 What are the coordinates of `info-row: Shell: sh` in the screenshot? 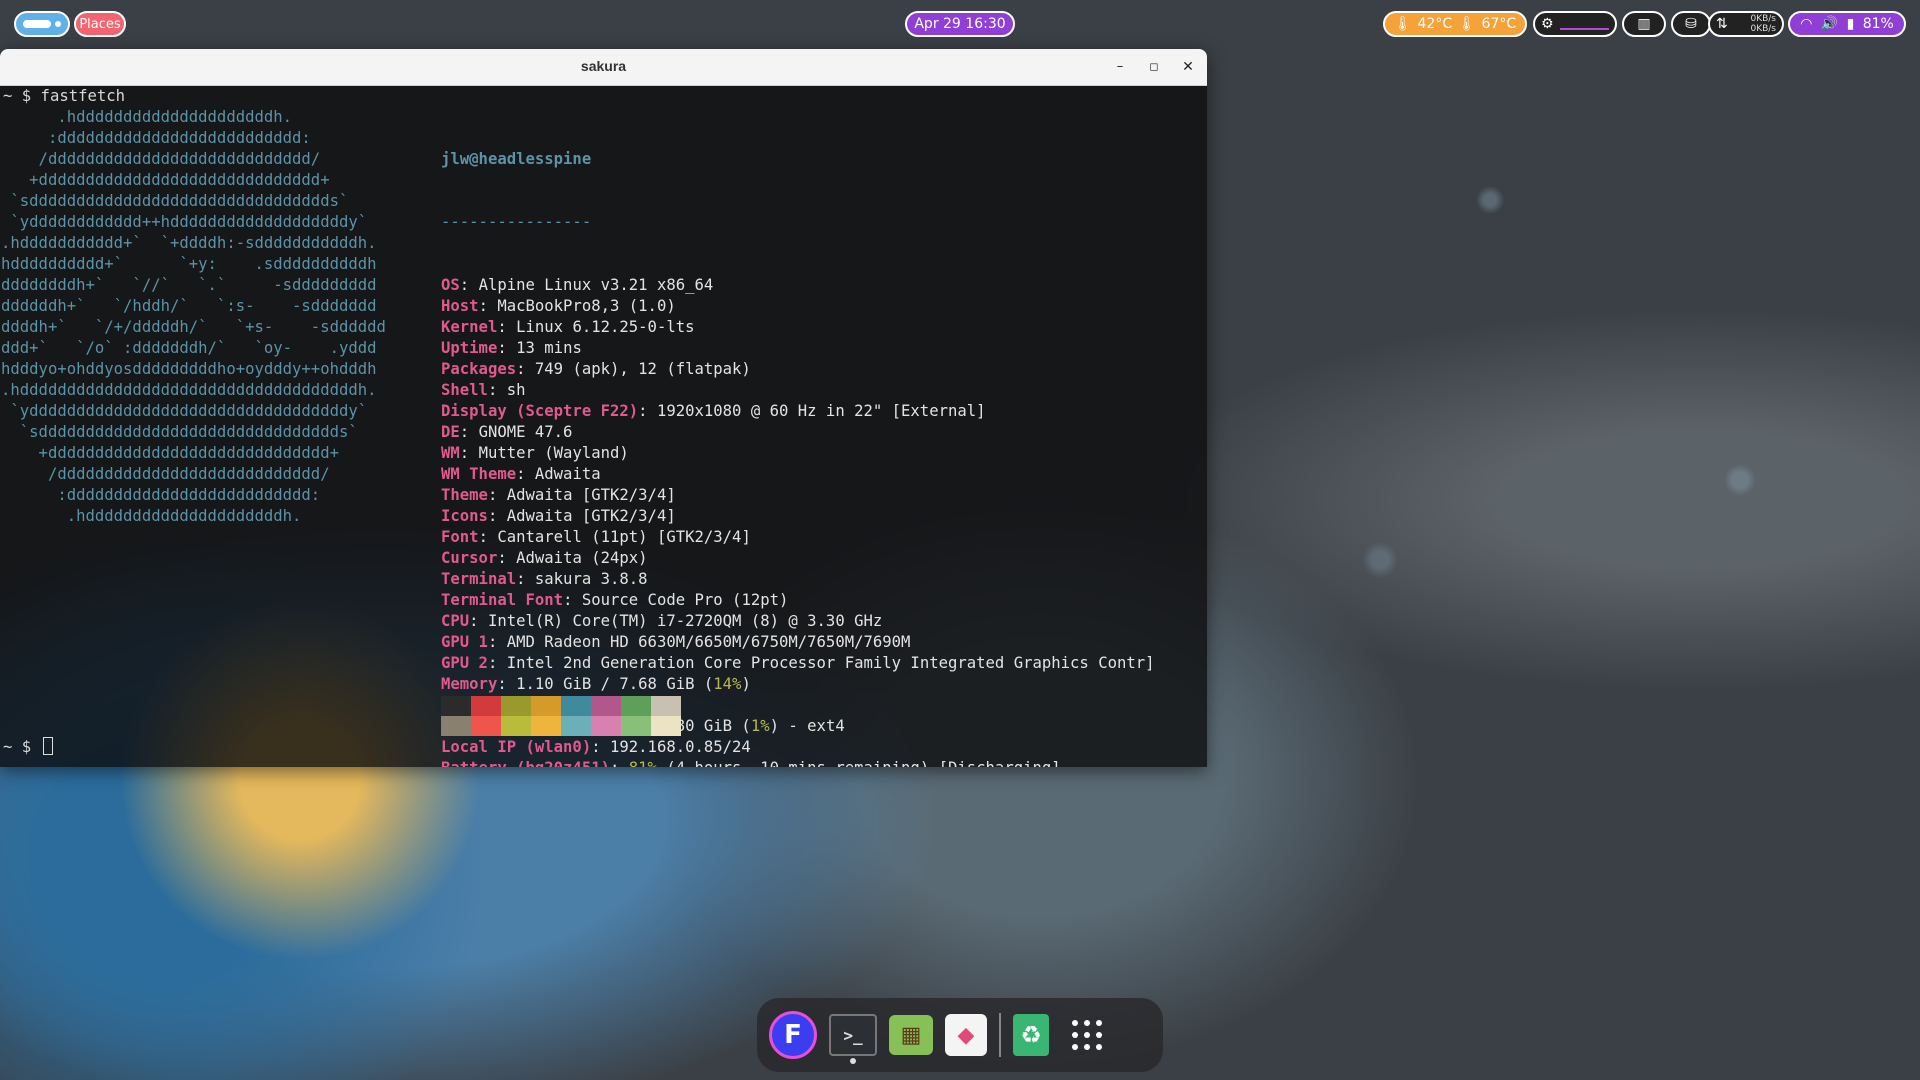 It's located at (483, 390).